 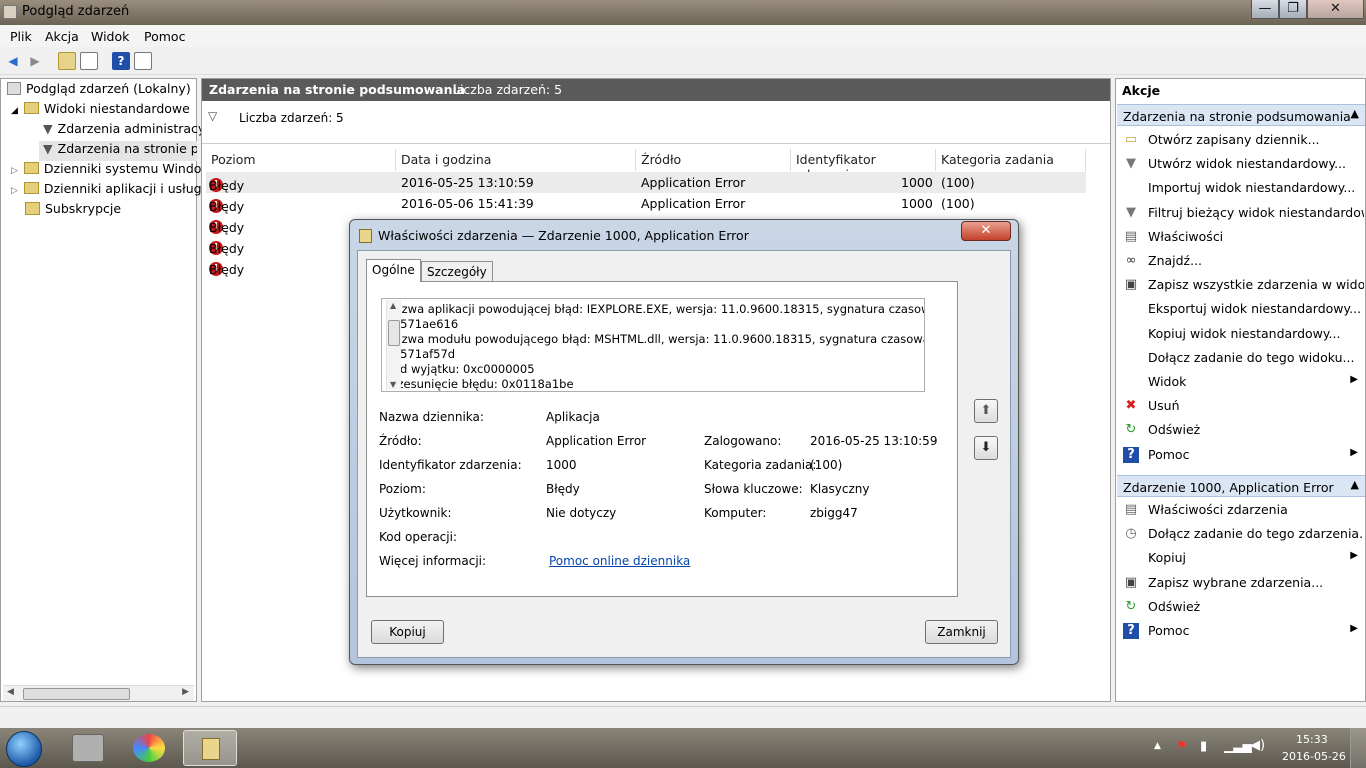 I want to click on more-info-label: Więcej informacji:, so click(x=433, y=561).